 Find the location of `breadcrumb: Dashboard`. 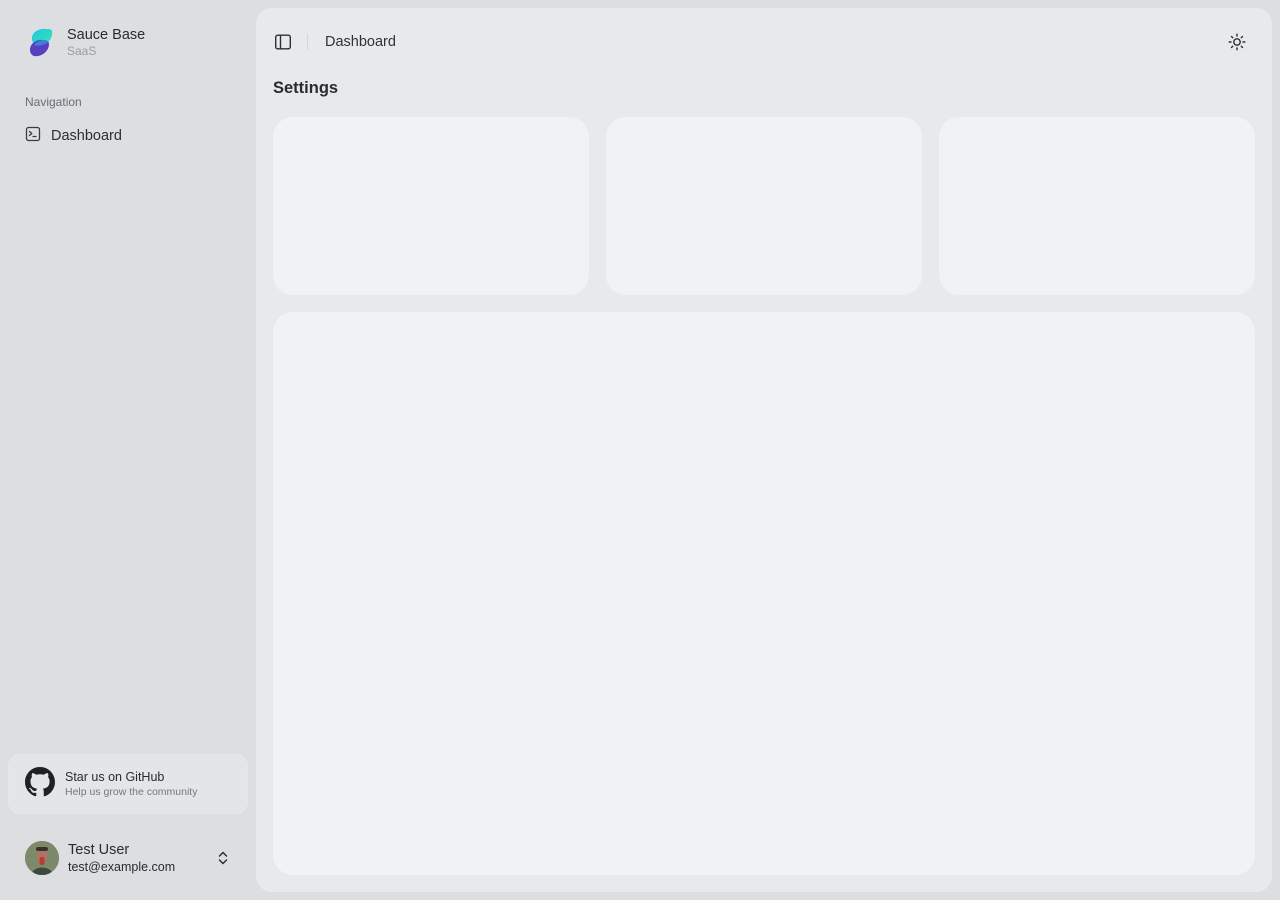

breadcrumb: Dashboard is located at coordinates (360, 42).